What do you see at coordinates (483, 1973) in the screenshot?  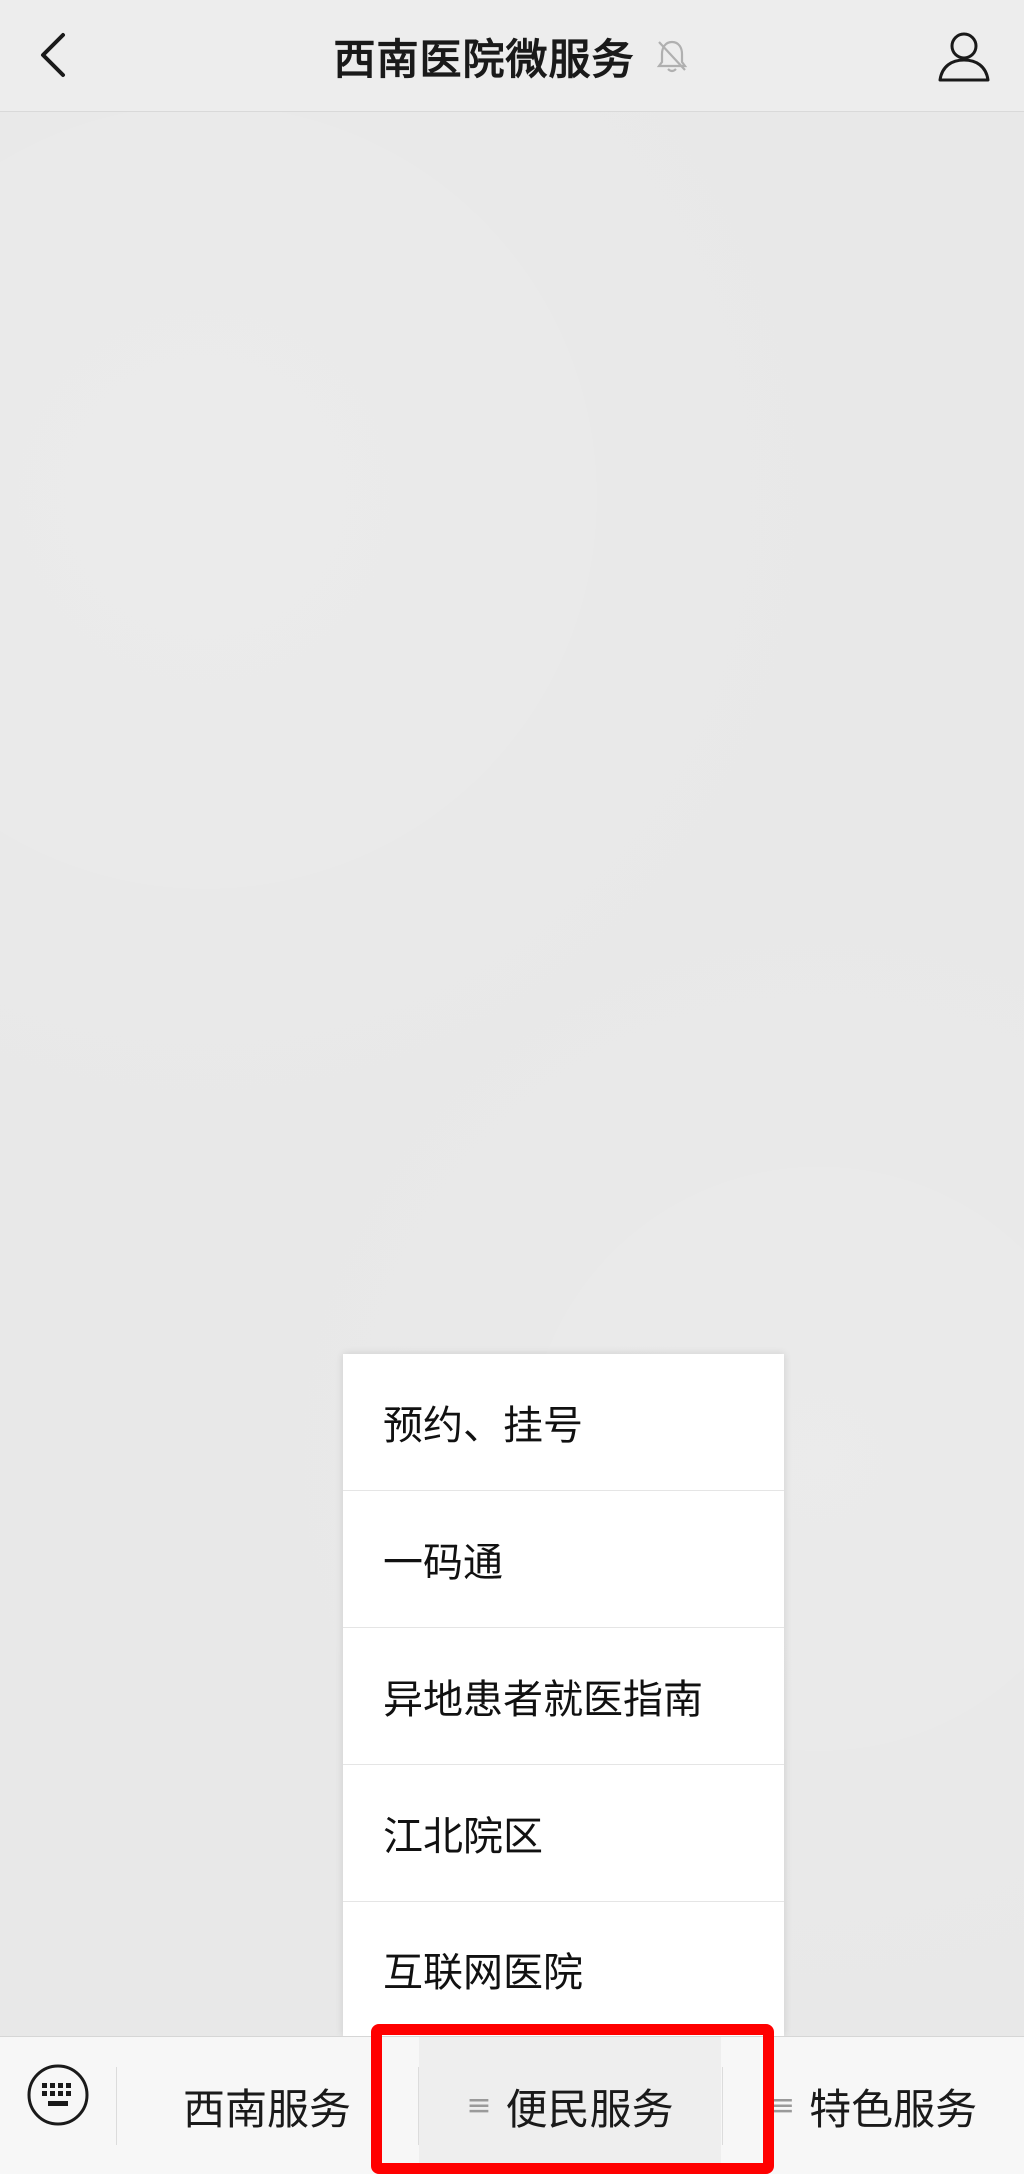 I see `submenu-item-label: 互联网医院` at bounding box center [483, 1973].